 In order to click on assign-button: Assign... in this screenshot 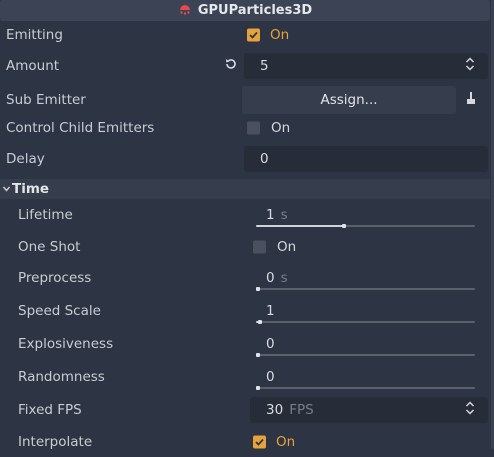, I will do `click(349, 100)`.